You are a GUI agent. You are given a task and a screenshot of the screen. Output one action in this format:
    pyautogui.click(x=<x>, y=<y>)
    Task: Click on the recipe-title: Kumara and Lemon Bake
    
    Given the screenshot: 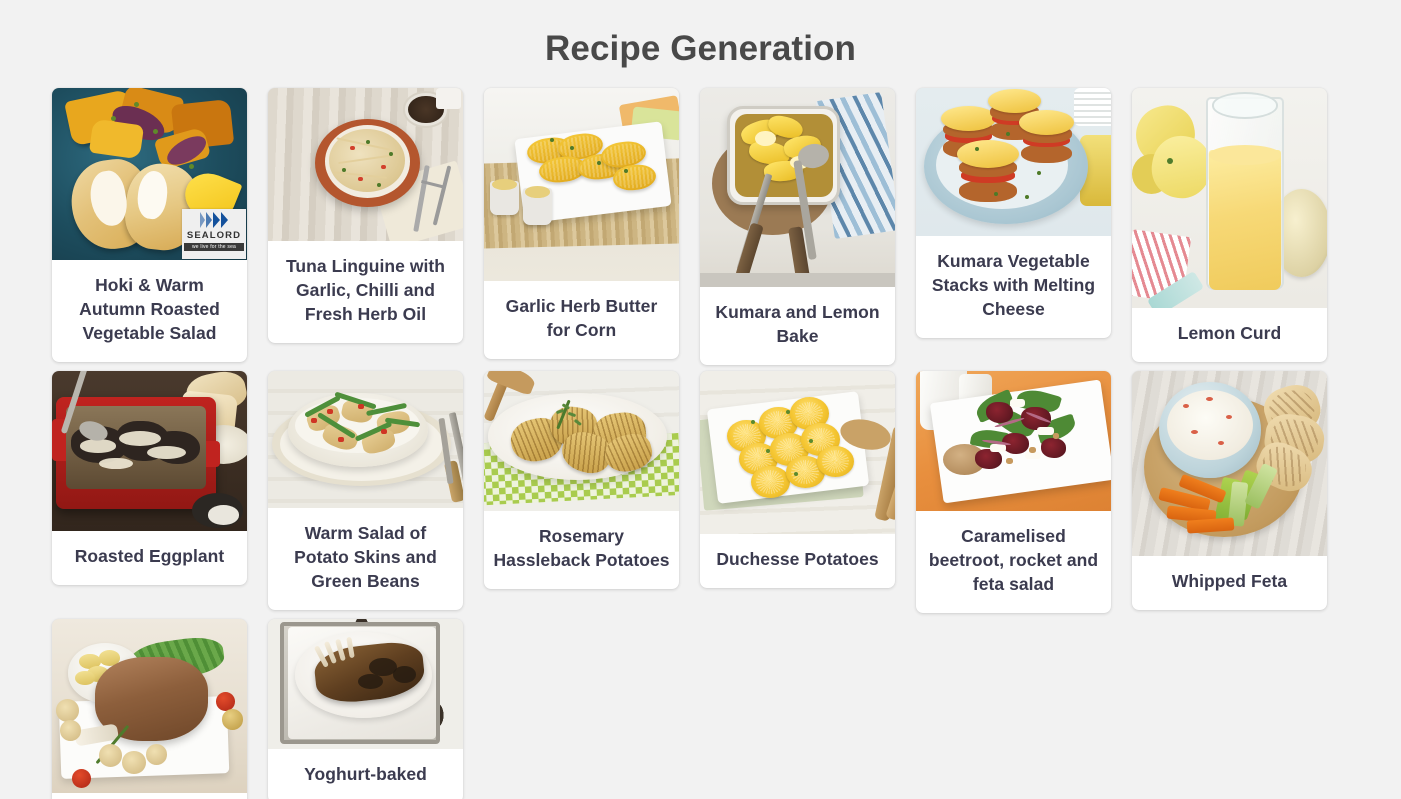 What is the action you would take?
    pyautogui.click(x=797, y=324)
    